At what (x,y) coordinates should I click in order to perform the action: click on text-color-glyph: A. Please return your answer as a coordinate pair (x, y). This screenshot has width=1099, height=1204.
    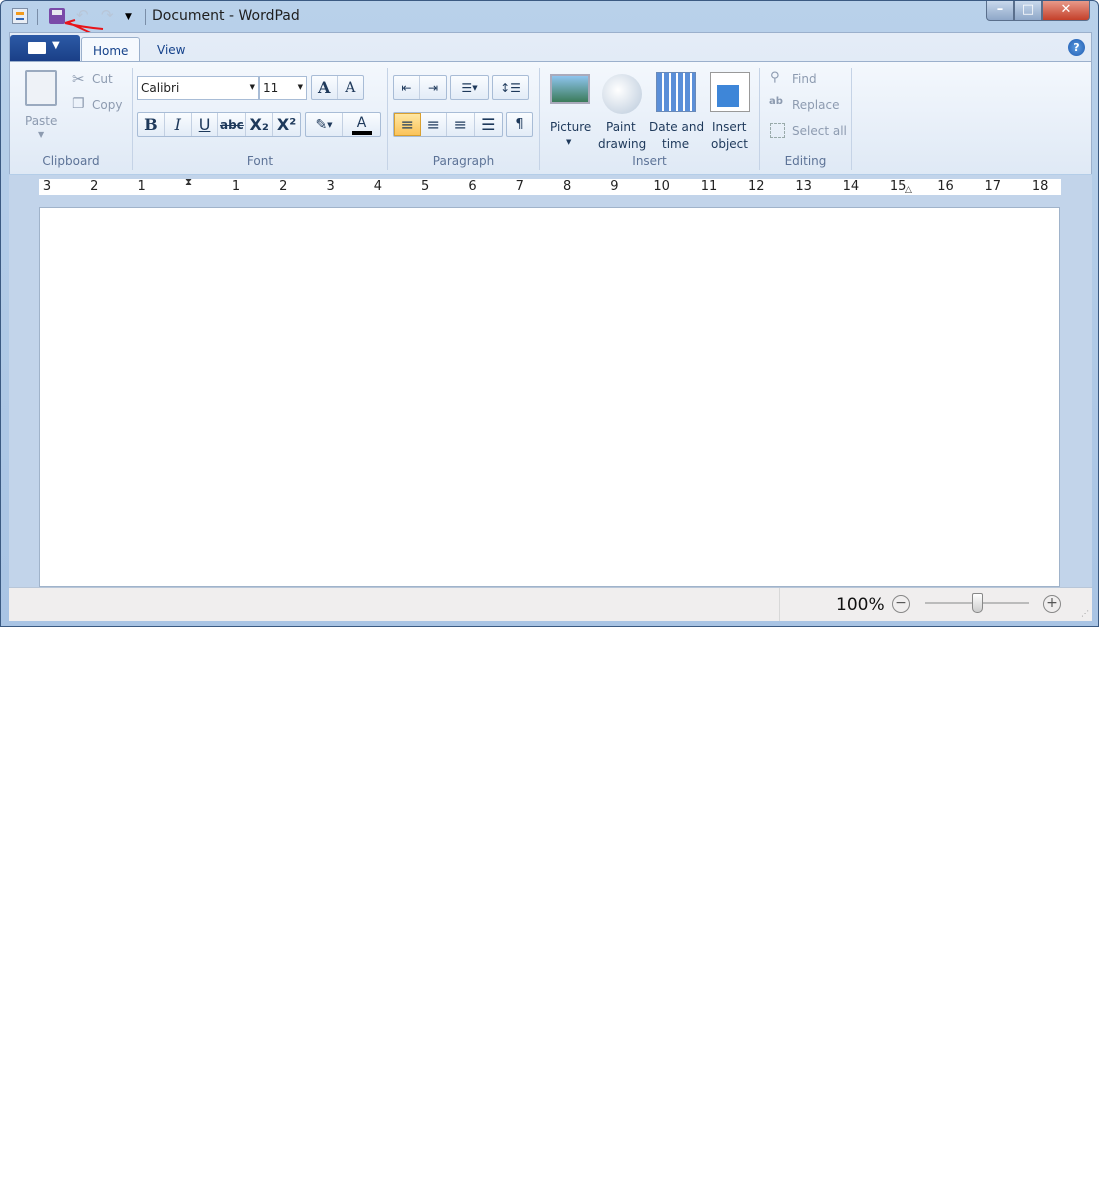
    Looking at the image, I should click on (361, 122).